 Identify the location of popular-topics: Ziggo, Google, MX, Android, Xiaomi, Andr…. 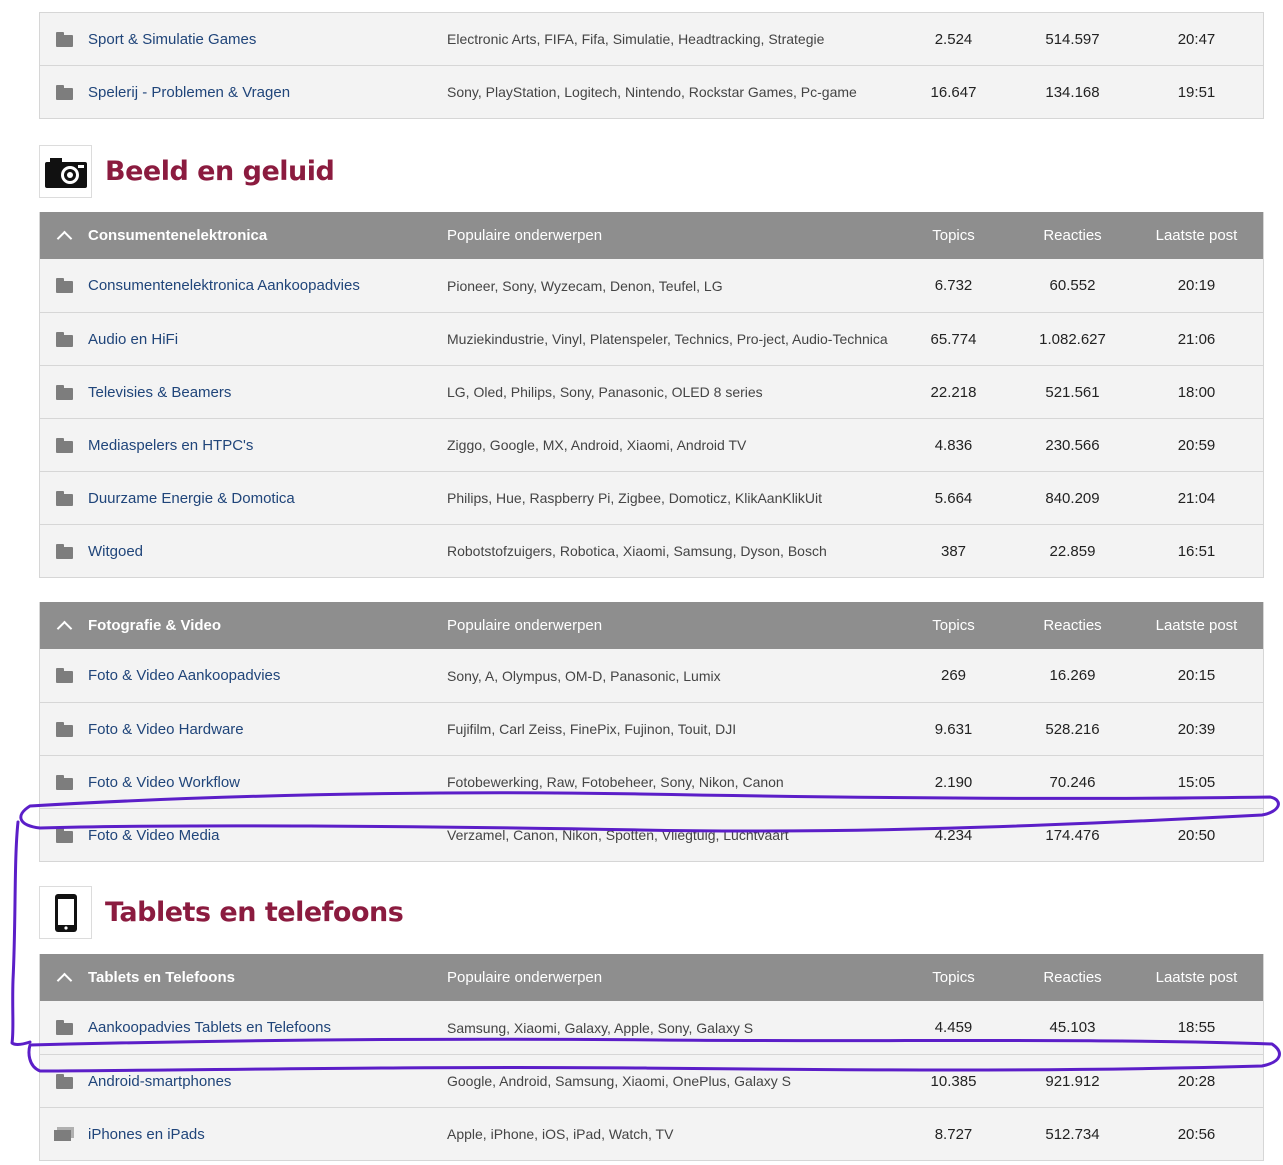
(597, 445).